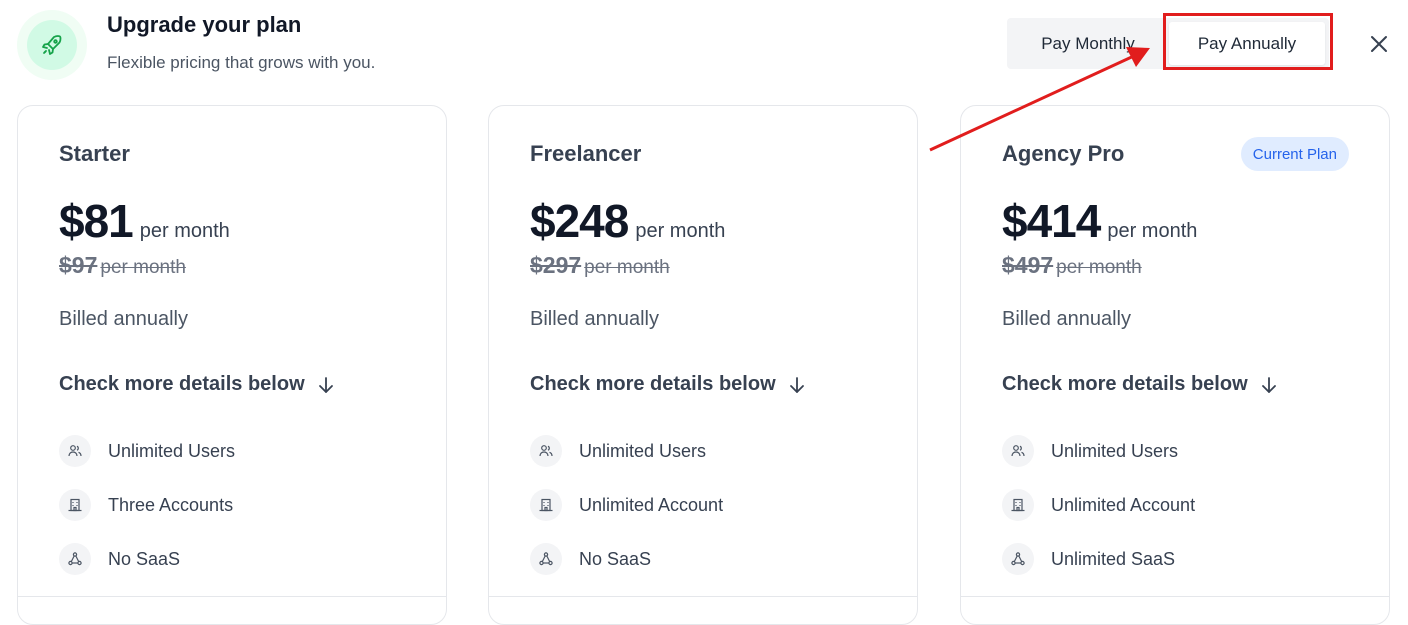  What do you see at coordinates (146, 505) in the screenshot?
I see `feature-item: Three Accounts` at bounding box center [146, 505].